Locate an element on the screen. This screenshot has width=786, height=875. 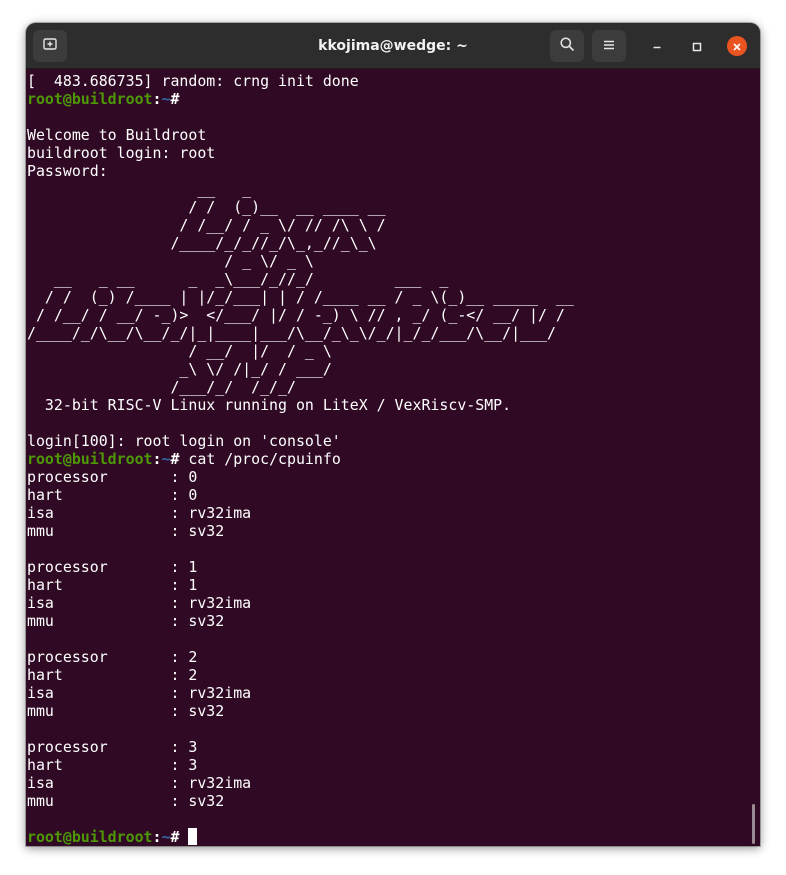
command-text: cat /proc/cpuinfo is located at coordinates (264, 459).